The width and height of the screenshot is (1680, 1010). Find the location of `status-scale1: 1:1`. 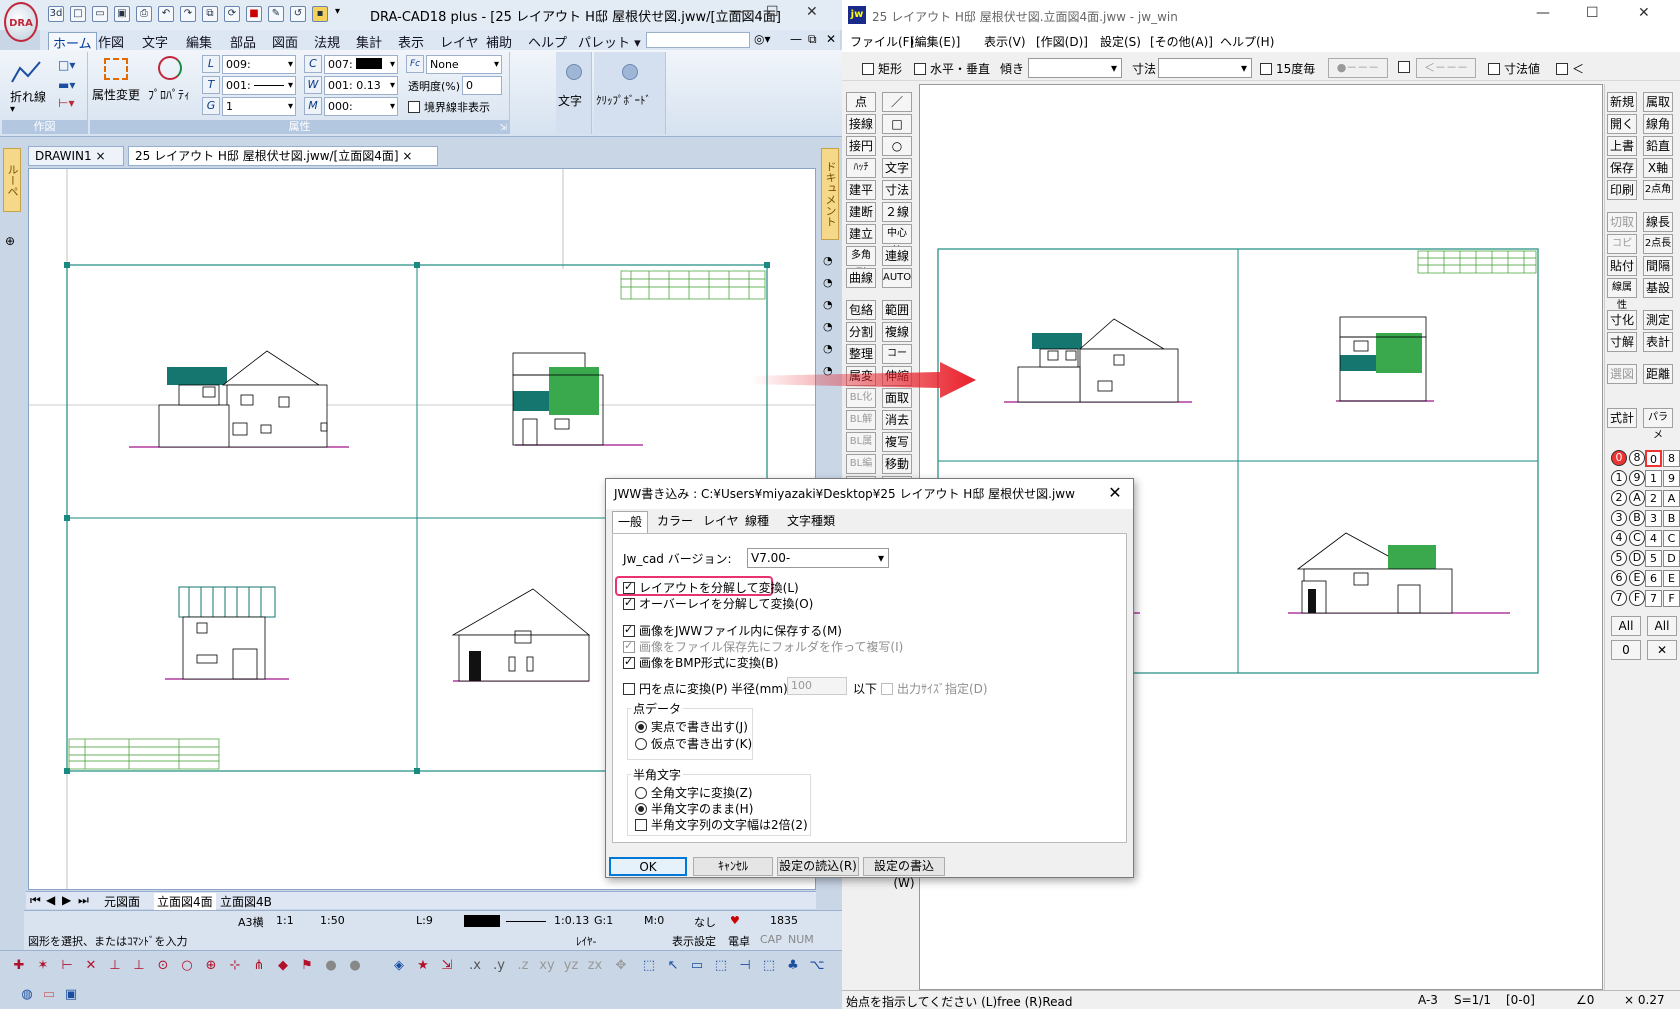

status-scale1: 1:1 is located at coordinates (285, 920).